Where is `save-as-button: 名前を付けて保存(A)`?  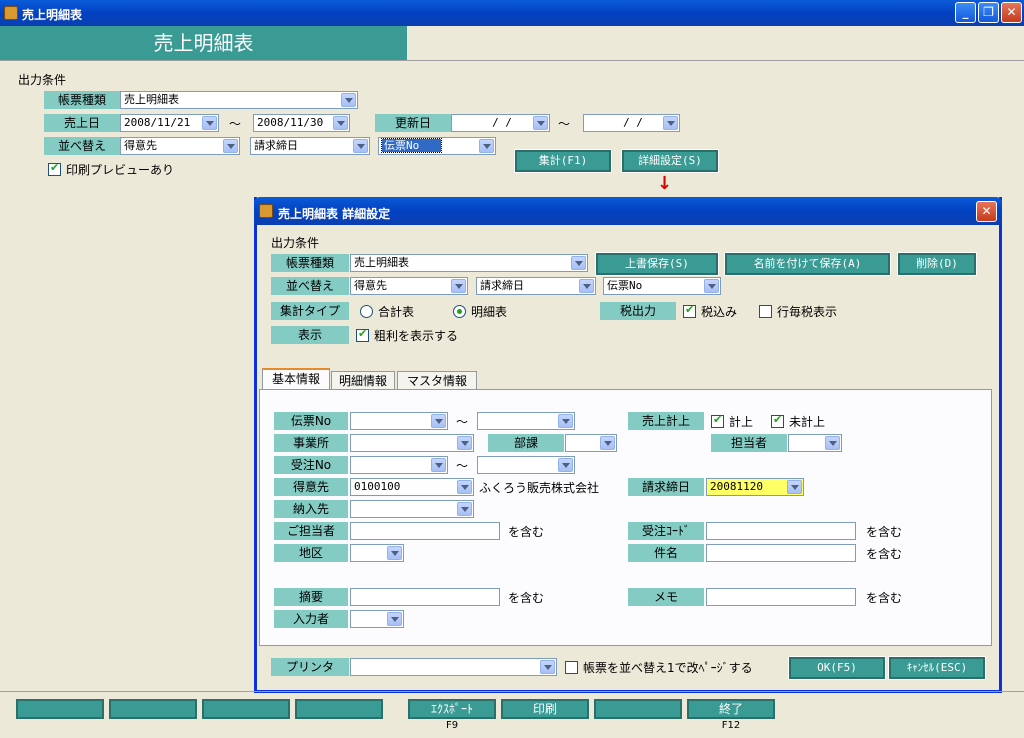
save-as-button: 名前を付けて保存(A) is located at coordinates (807, 264).